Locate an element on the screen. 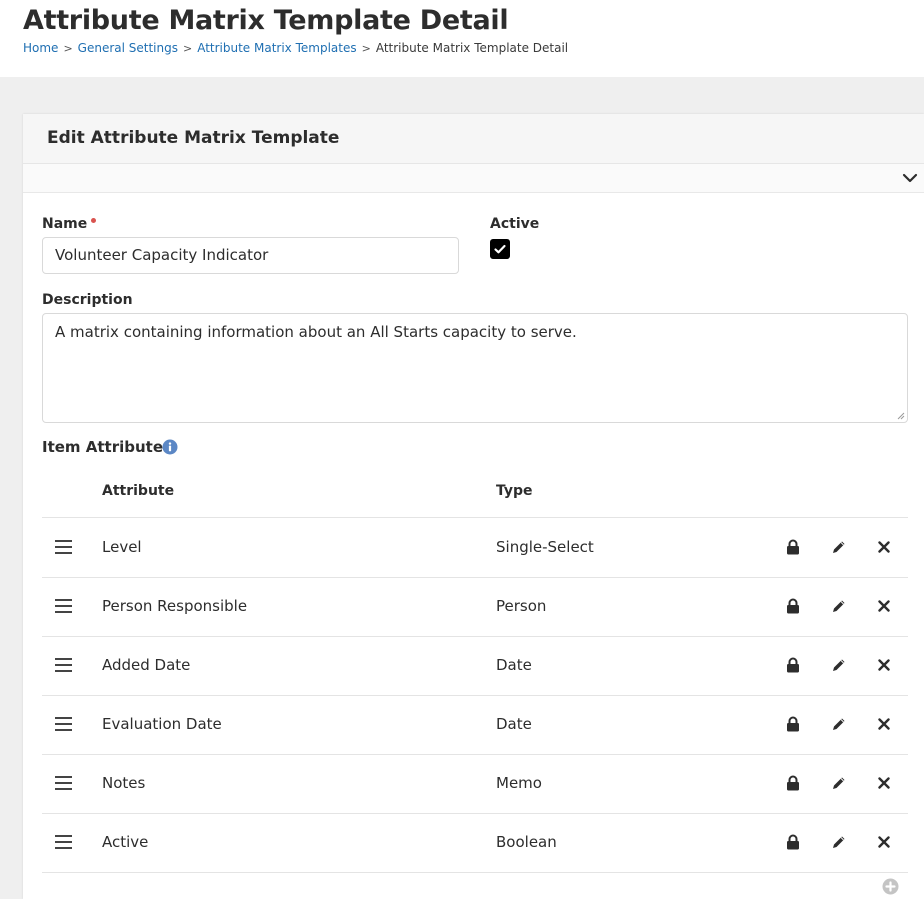  table-row: Level Single-Select is located at coordinates (475, 548).